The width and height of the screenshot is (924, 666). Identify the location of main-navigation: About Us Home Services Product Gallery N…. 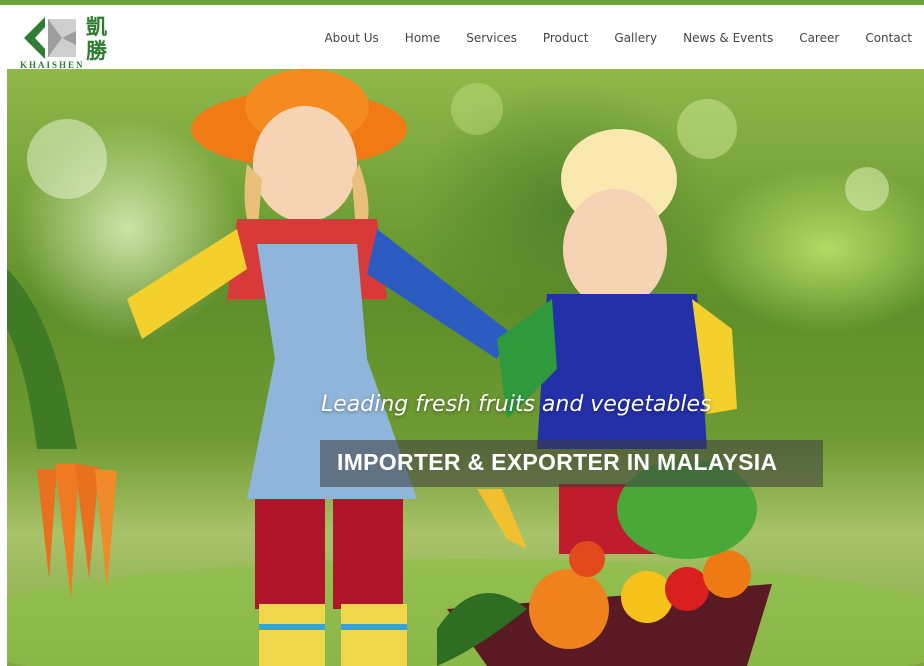
(605, 38).